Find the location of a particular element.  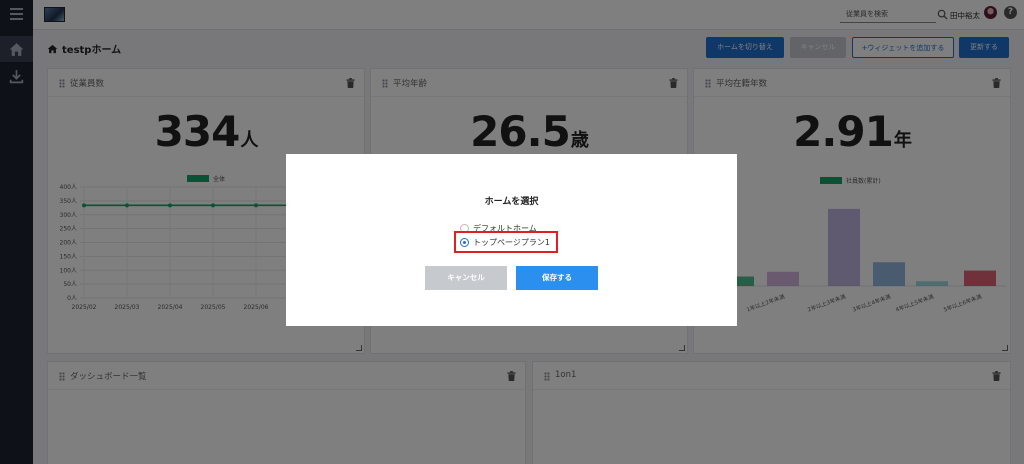

modal-cancel-button: キャンセル is located at coordinates (466, 278).